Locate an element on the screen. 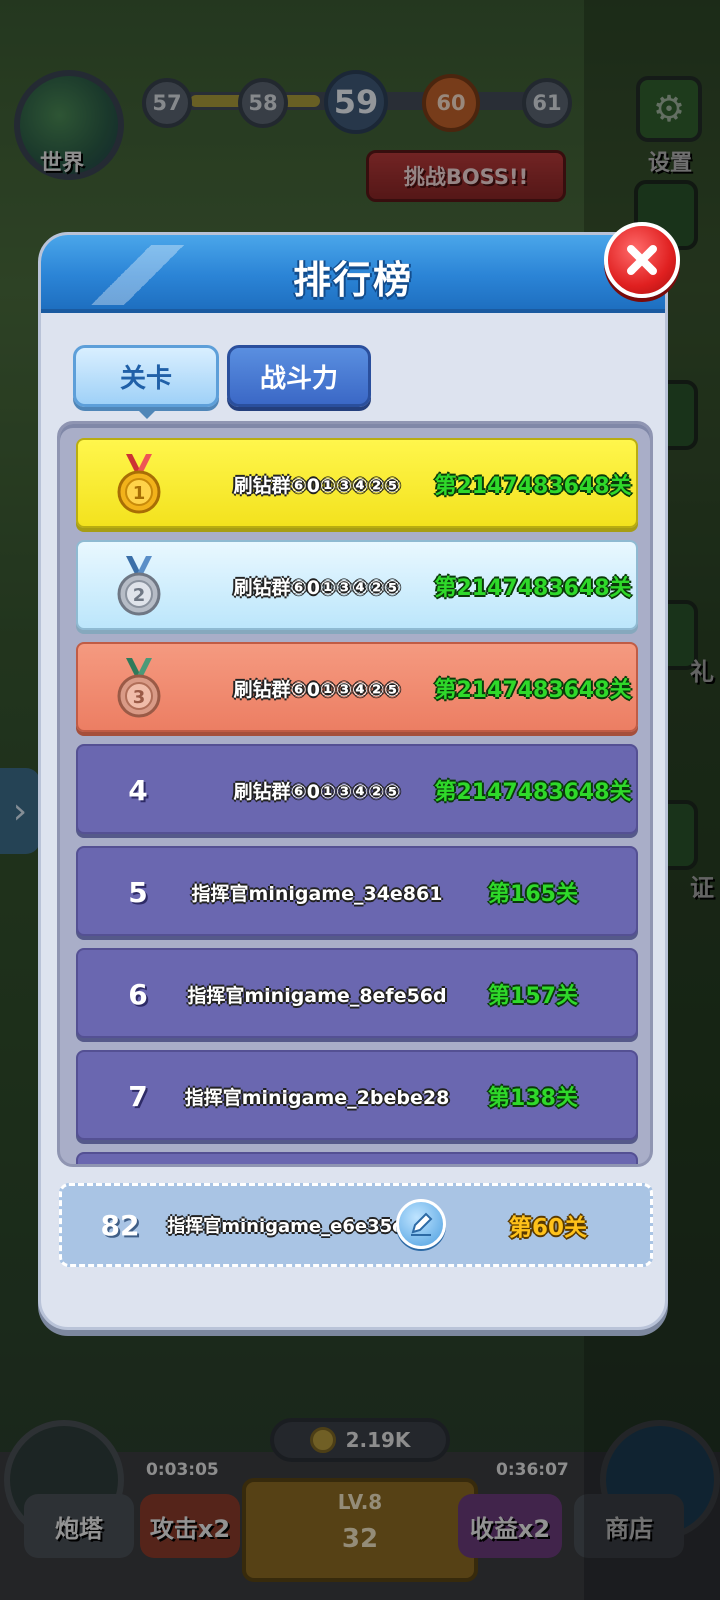 This screenshot has height=1600, width=720. close-button is located at coordinates (642, 260).